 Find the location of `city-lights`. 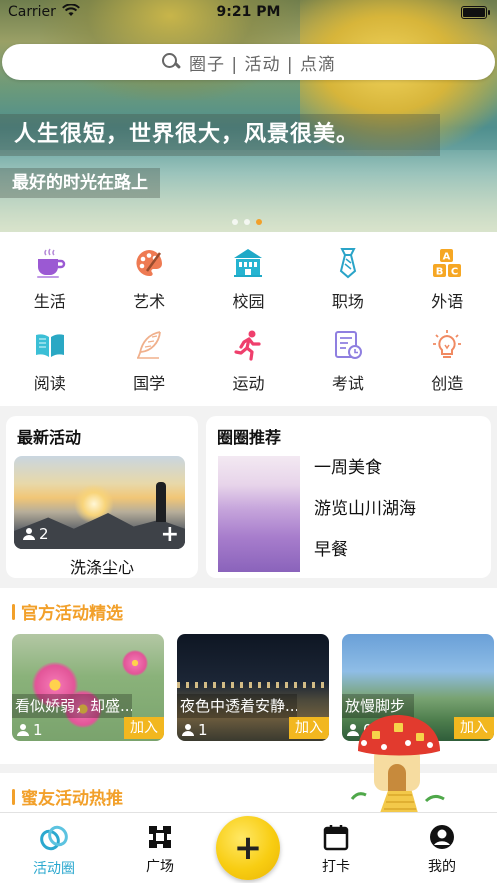

city-lights is located at coordinates (253, 685).